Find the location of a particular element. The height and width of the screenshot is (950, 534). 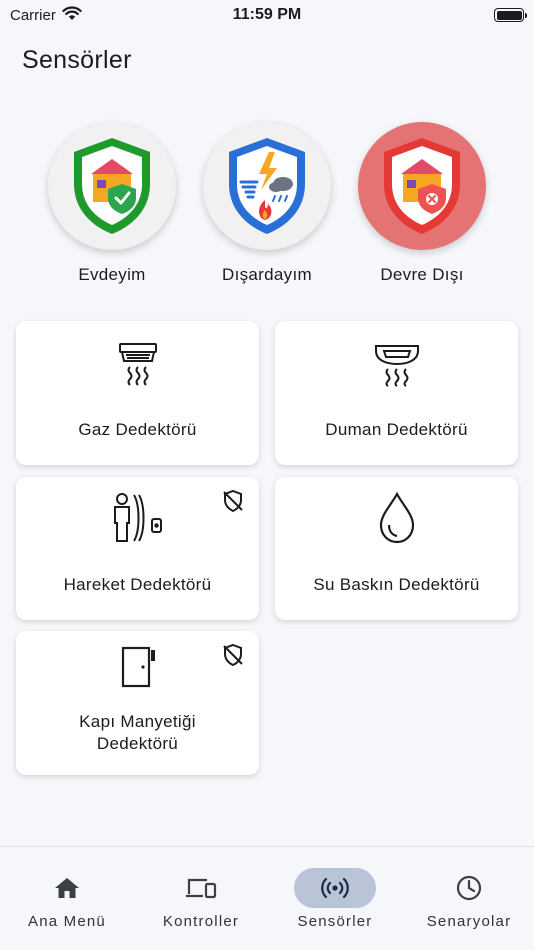

mode-home: Evdeyim is located at coordinates (112, 203).